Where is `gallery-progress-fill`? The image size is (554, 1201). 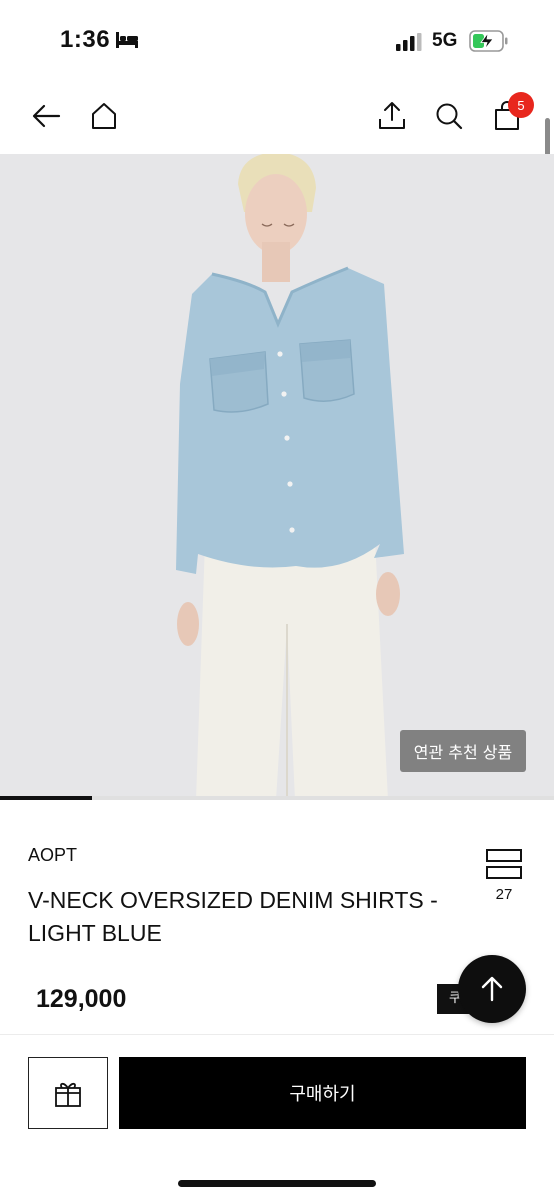 gallery-progress-fill is located at coordinates (46, 798).